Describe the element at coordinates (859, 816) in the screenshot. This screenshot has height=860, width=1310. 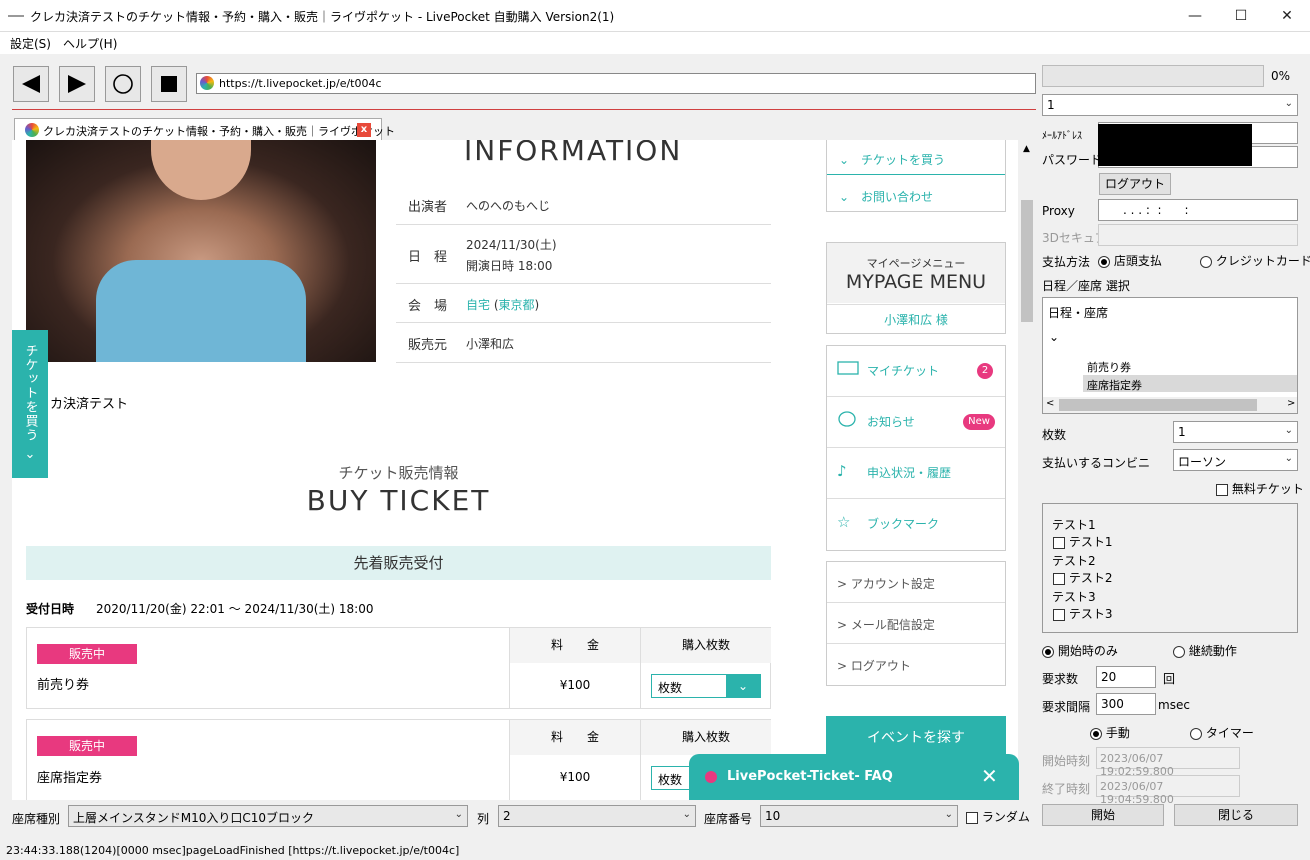
I see `seat-no-combo: 10 ⌄` at that location.